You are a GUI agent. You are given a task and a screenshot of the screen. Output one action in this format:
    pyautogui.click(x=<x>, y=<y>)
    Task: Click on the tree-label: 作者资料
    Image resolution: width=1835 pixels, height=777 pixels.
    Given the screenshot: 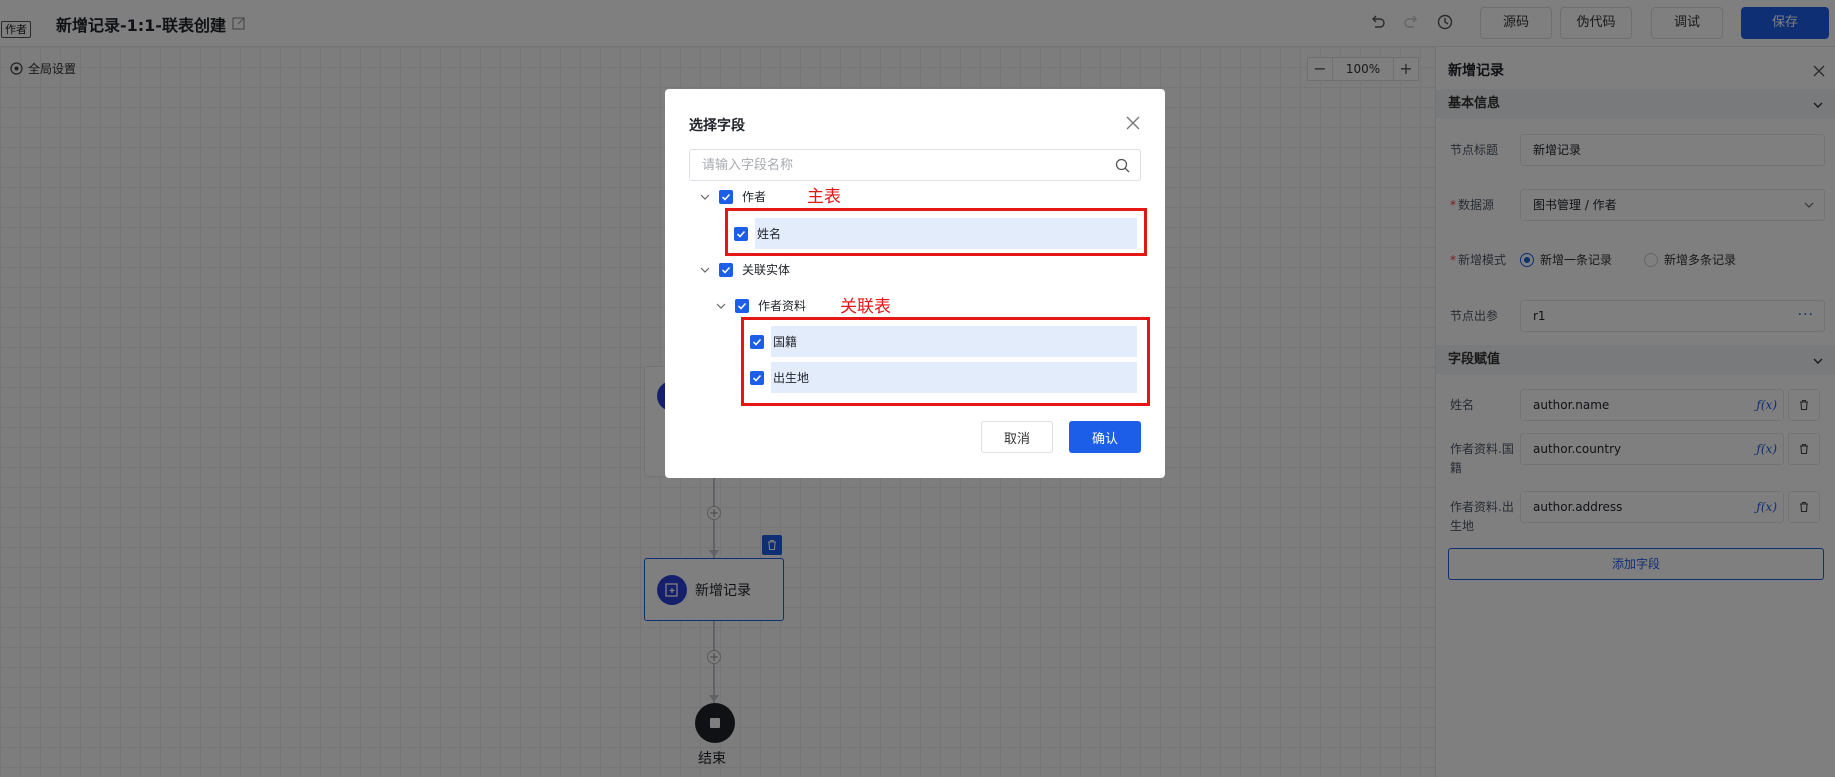 What is the action you would take?
    pyautogui.click(x=782, y=306)
    